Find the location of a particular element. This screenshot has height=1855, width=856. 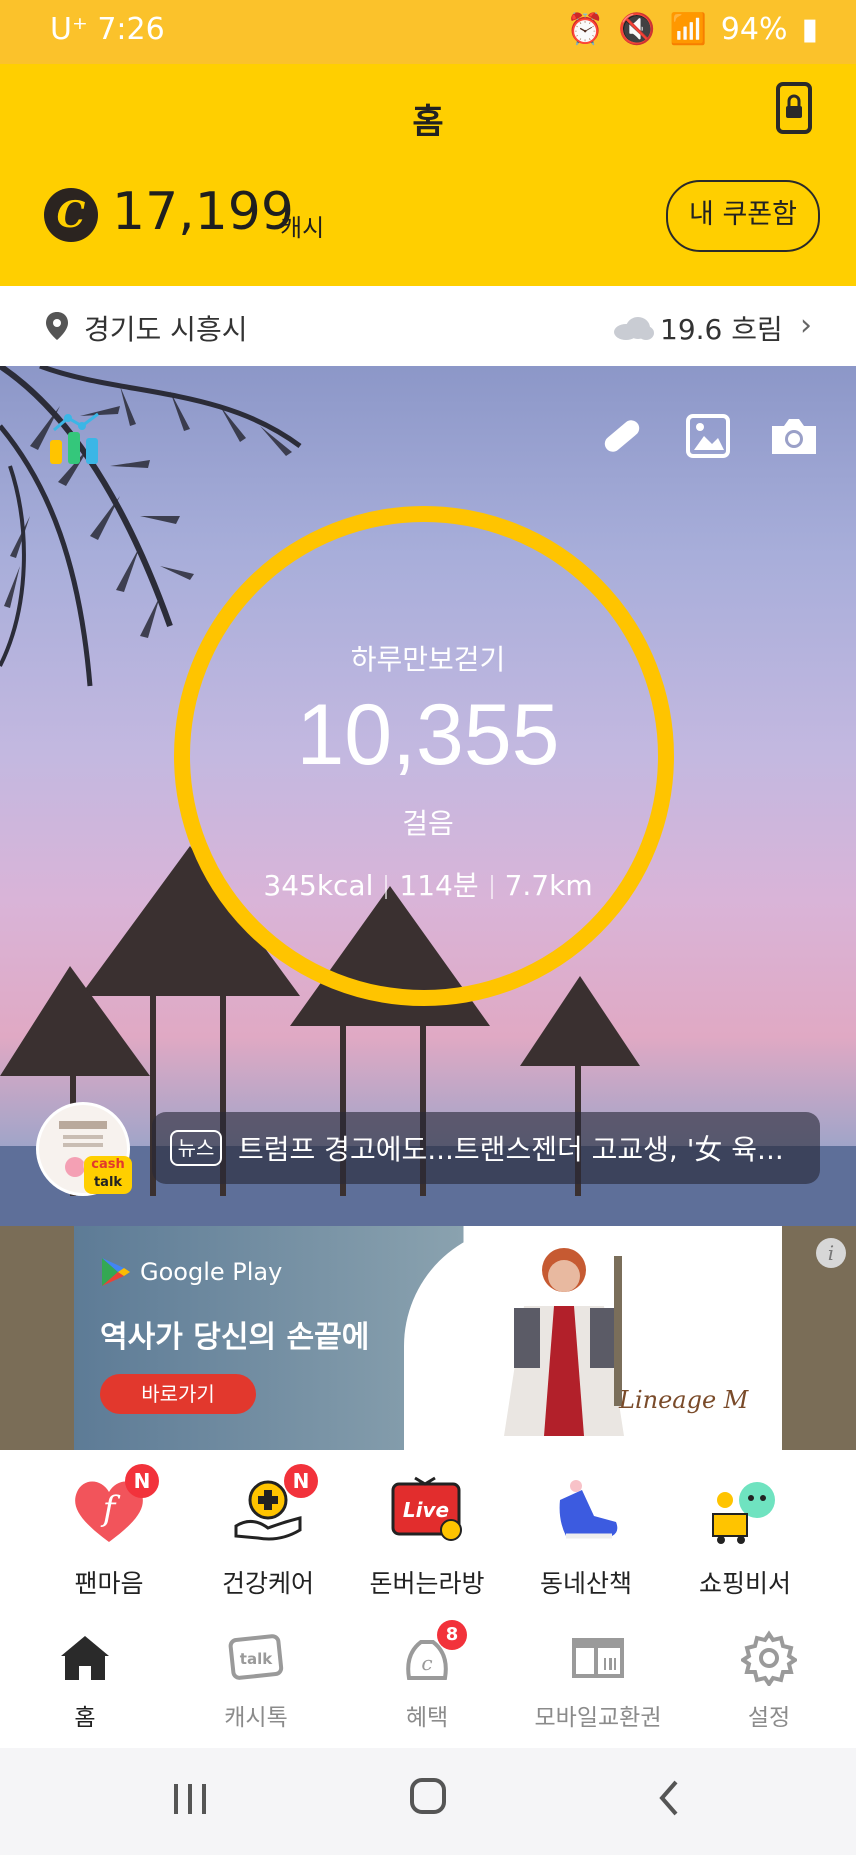

shopping-assistant-icon is located at coordinates (745, 1510).